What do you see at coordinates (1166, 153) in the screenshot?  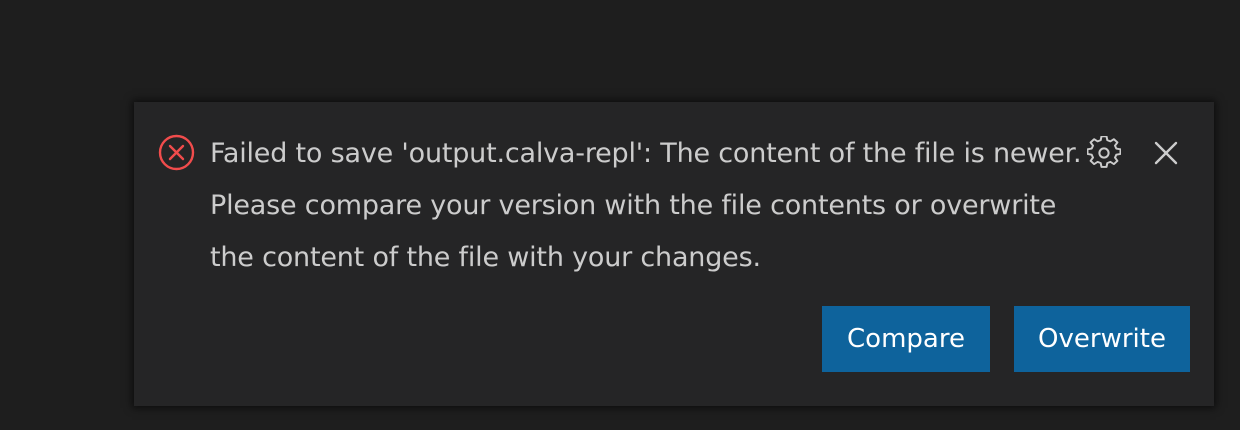 I see `close-icon` at bounding box center [1166, 153].